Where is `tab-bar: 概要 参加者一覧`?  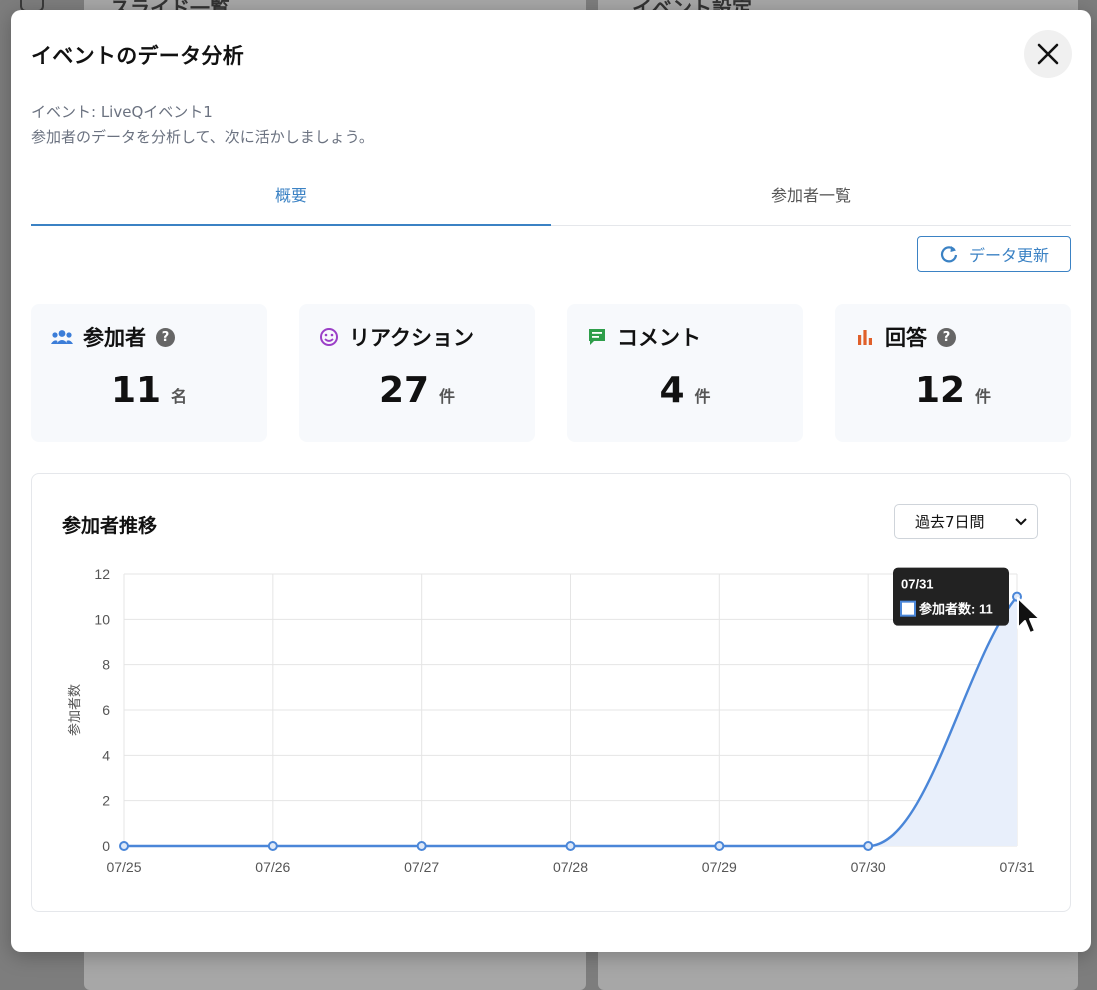
tab-bar: 概要 参加者一覧 is located at coordinates (551, 201).